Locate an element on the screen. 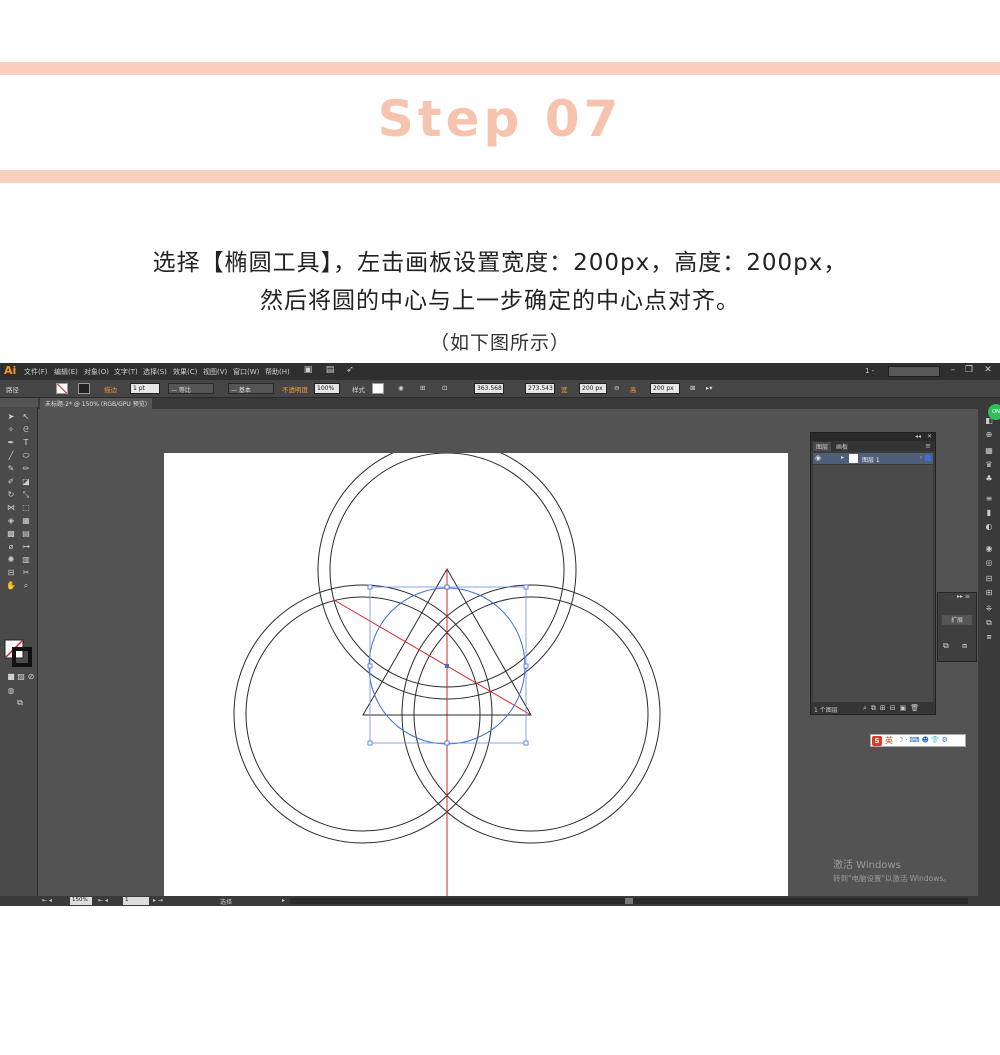 Image resolution: width=1000 pixels, height=1055 pixels. graphic-style-swatch is located at coordinates (378, 388).